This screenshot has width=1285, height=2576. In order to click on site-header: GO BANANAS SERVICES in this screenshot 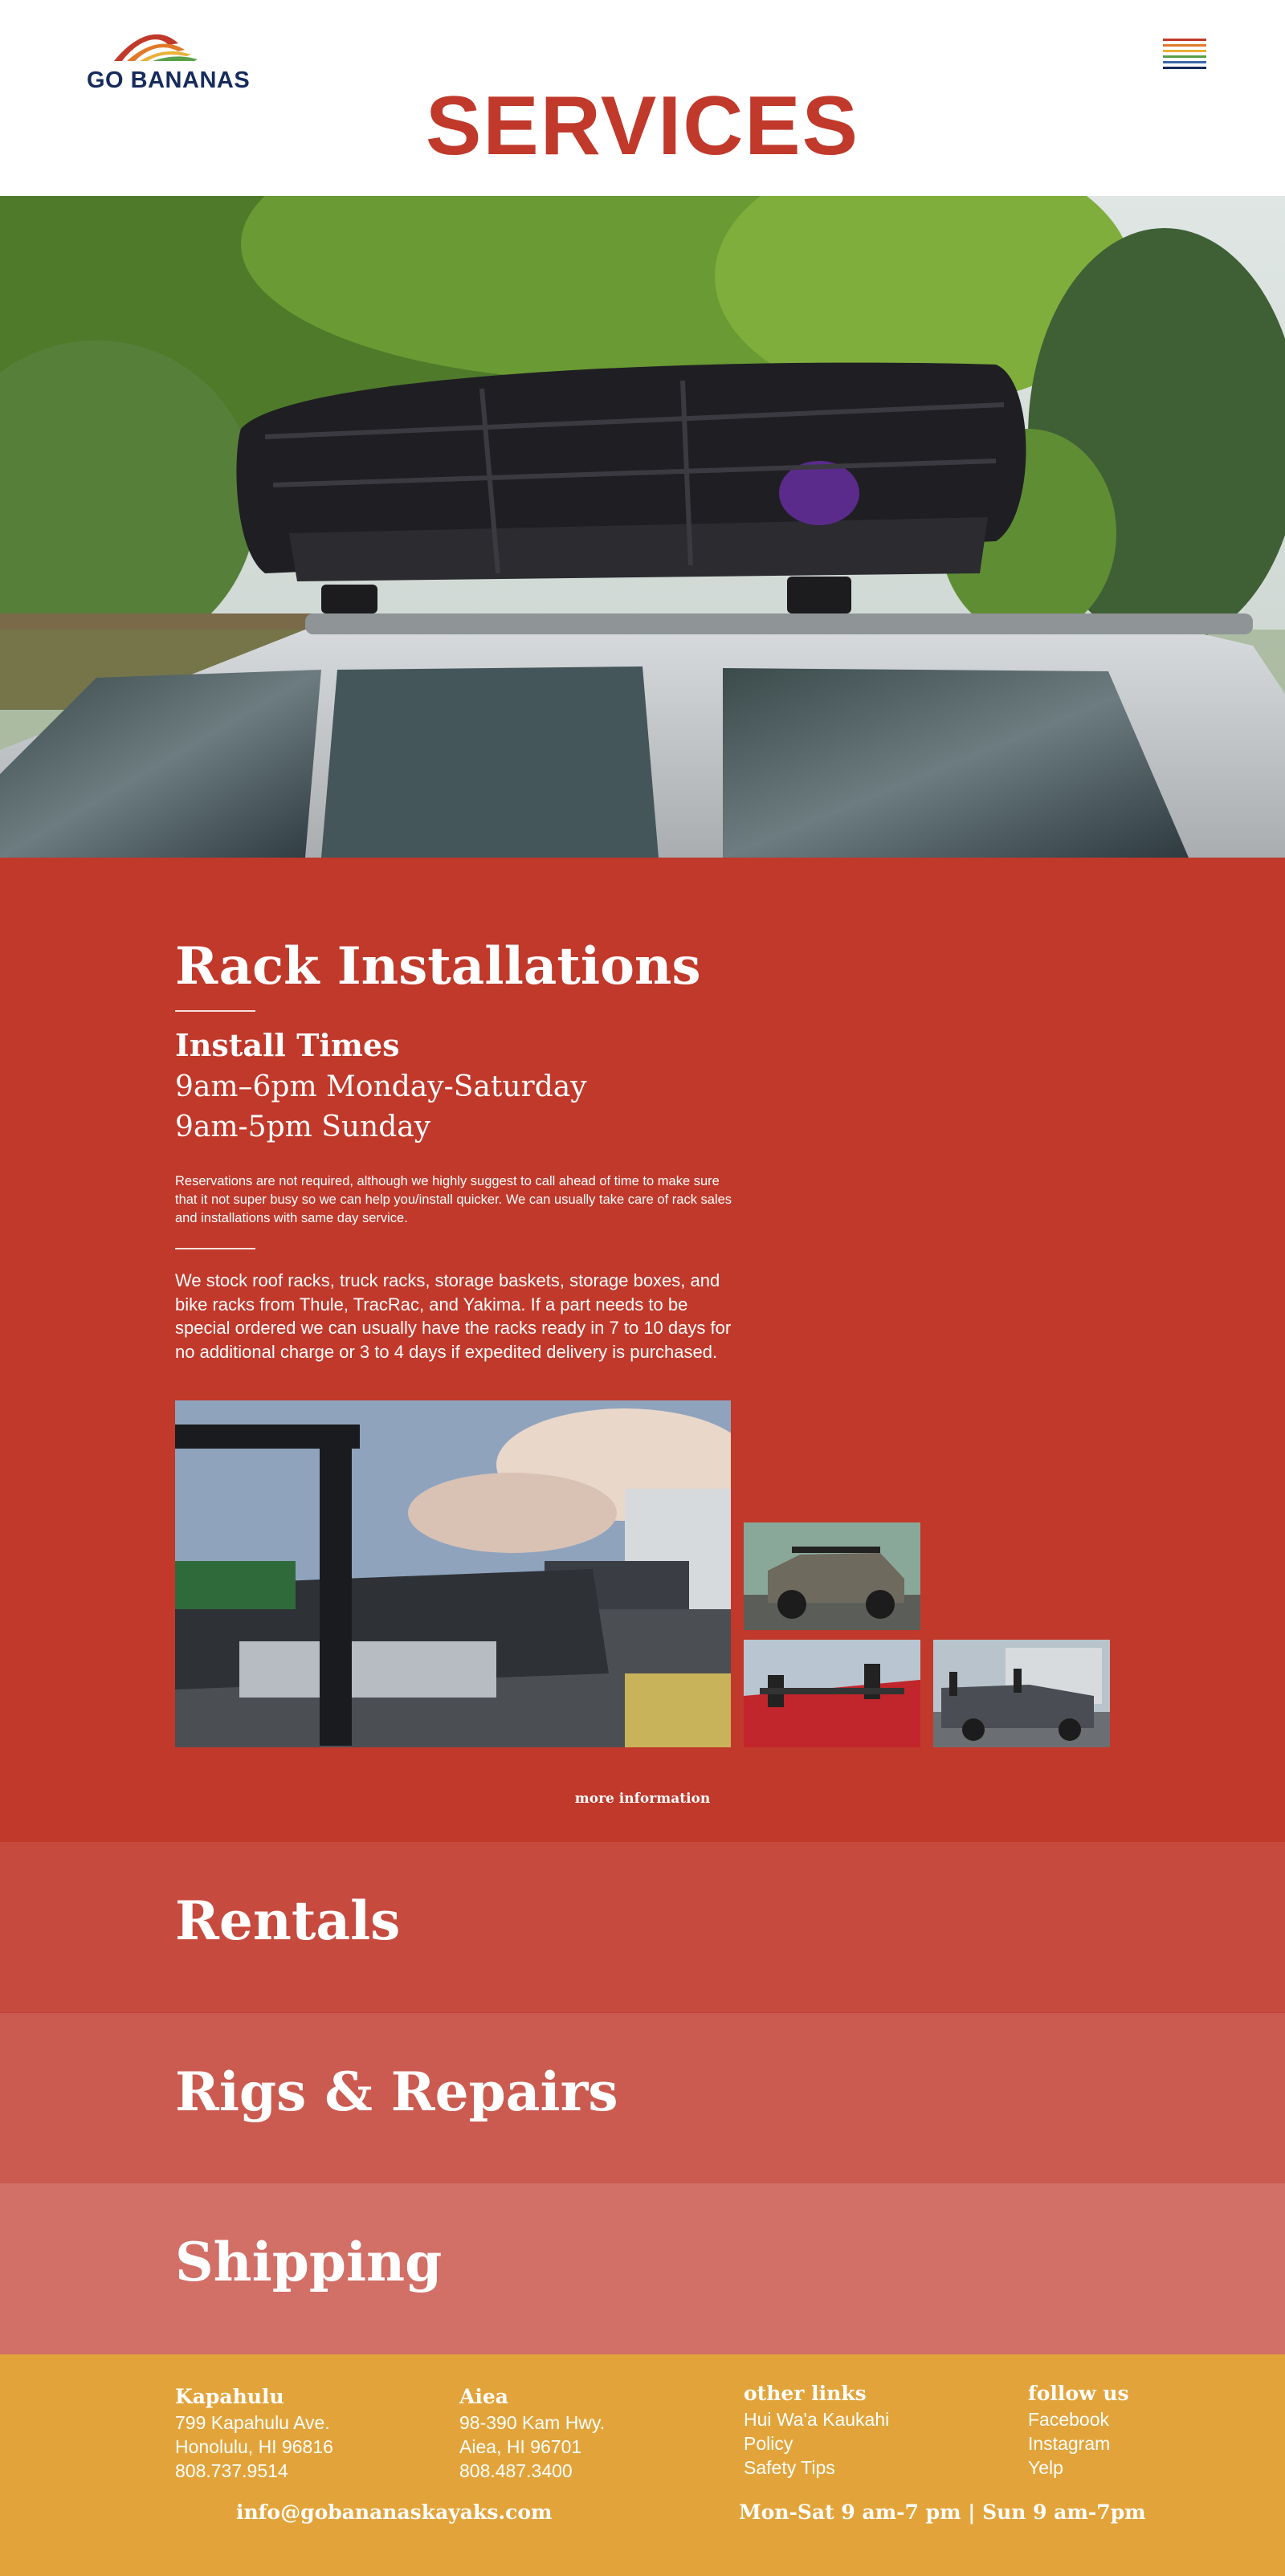, I will do `click(642, 98)`.